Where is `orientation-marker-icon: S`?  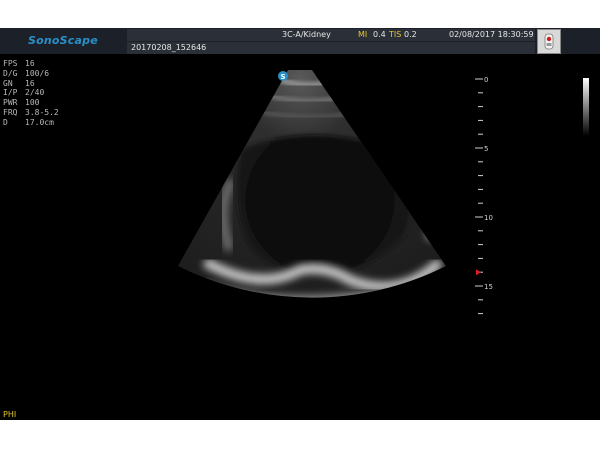
orientation-marker-icon: S is located at coordinates (283, 76).